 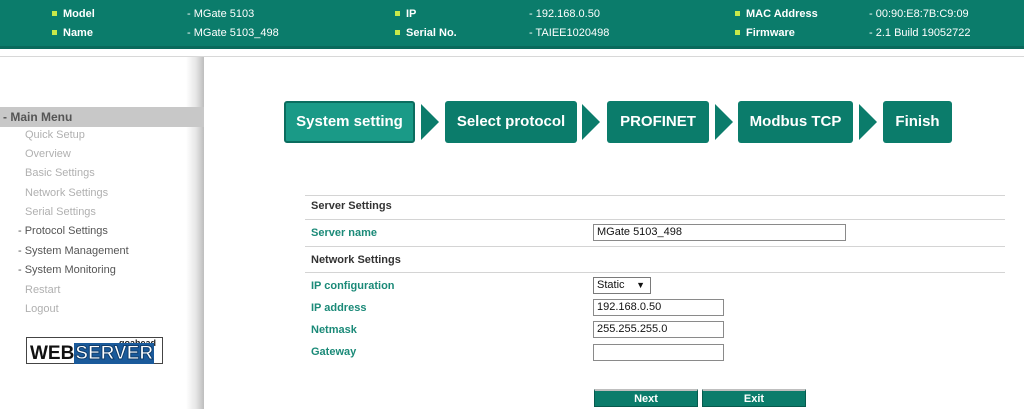 I want to click on ip-value: - 192.168.0.50, so click(x=564, y=14).